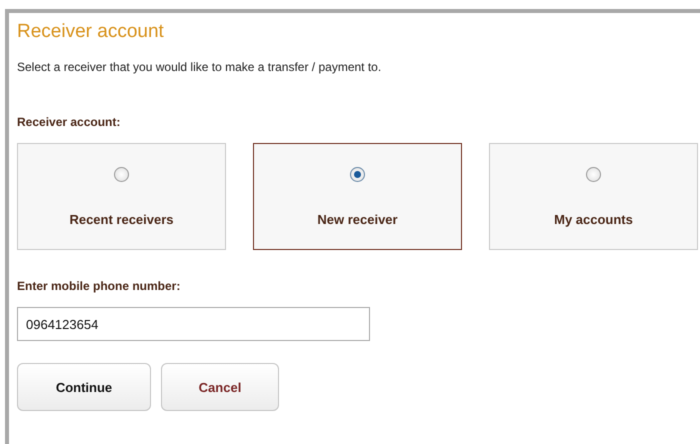 The width and height of the screenshot is (700, 444). What do you see at coordinates (593, 196) in the screenshot?
I see `receiver-option: My accounts` at bounding box center [593, 196].